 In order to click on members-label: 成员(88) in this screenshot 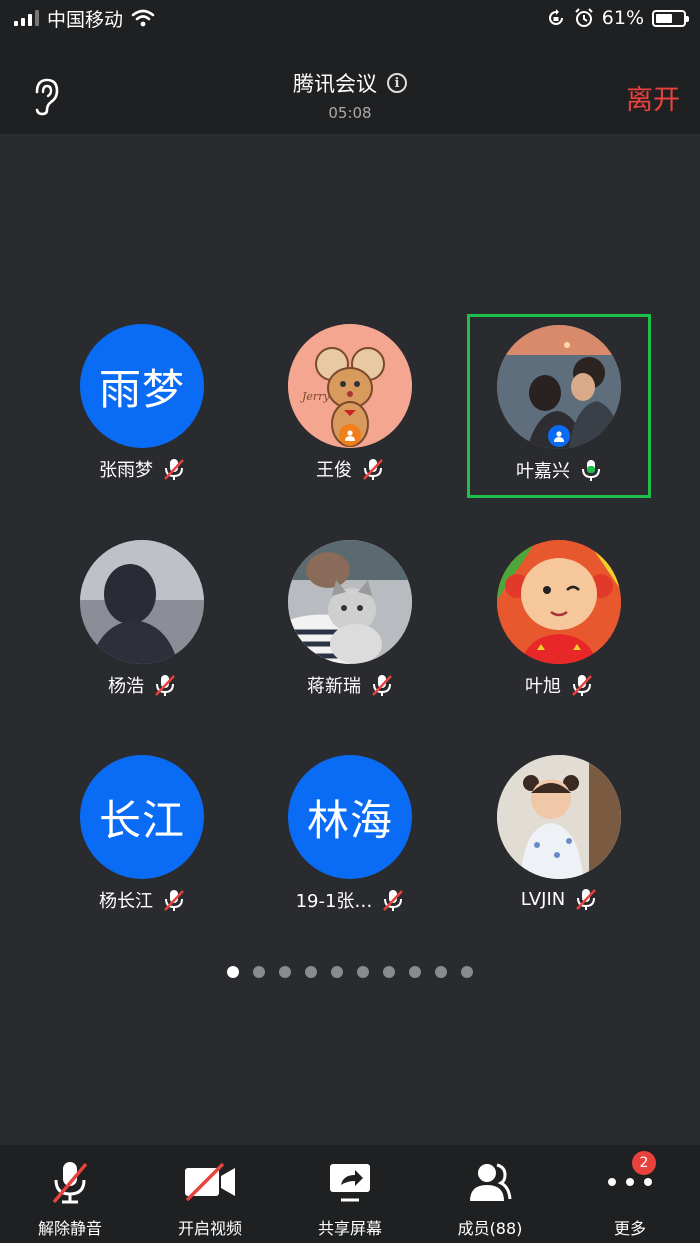, I will do `click(490, 1228)`.